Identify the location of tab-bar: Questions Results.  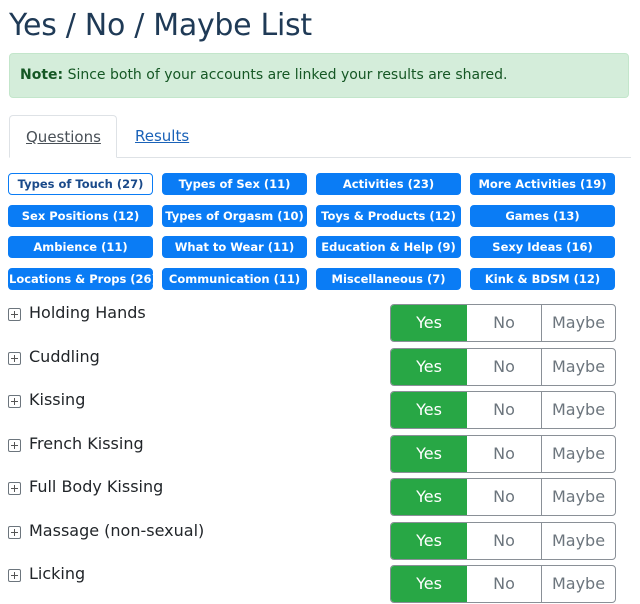
(320, 136).